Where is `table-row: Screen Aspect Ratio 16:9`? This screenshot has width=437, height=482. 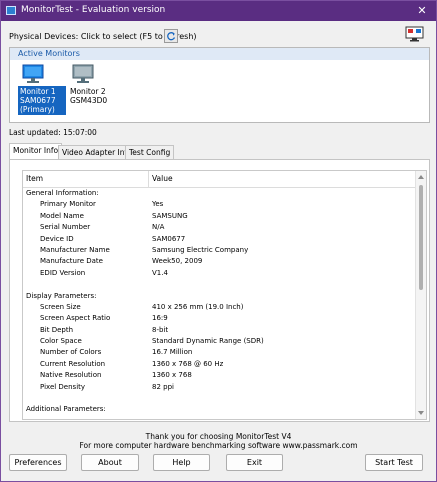
table-row: Screen Aspect Ratio 16:9 is located at coordinates (219, 318).